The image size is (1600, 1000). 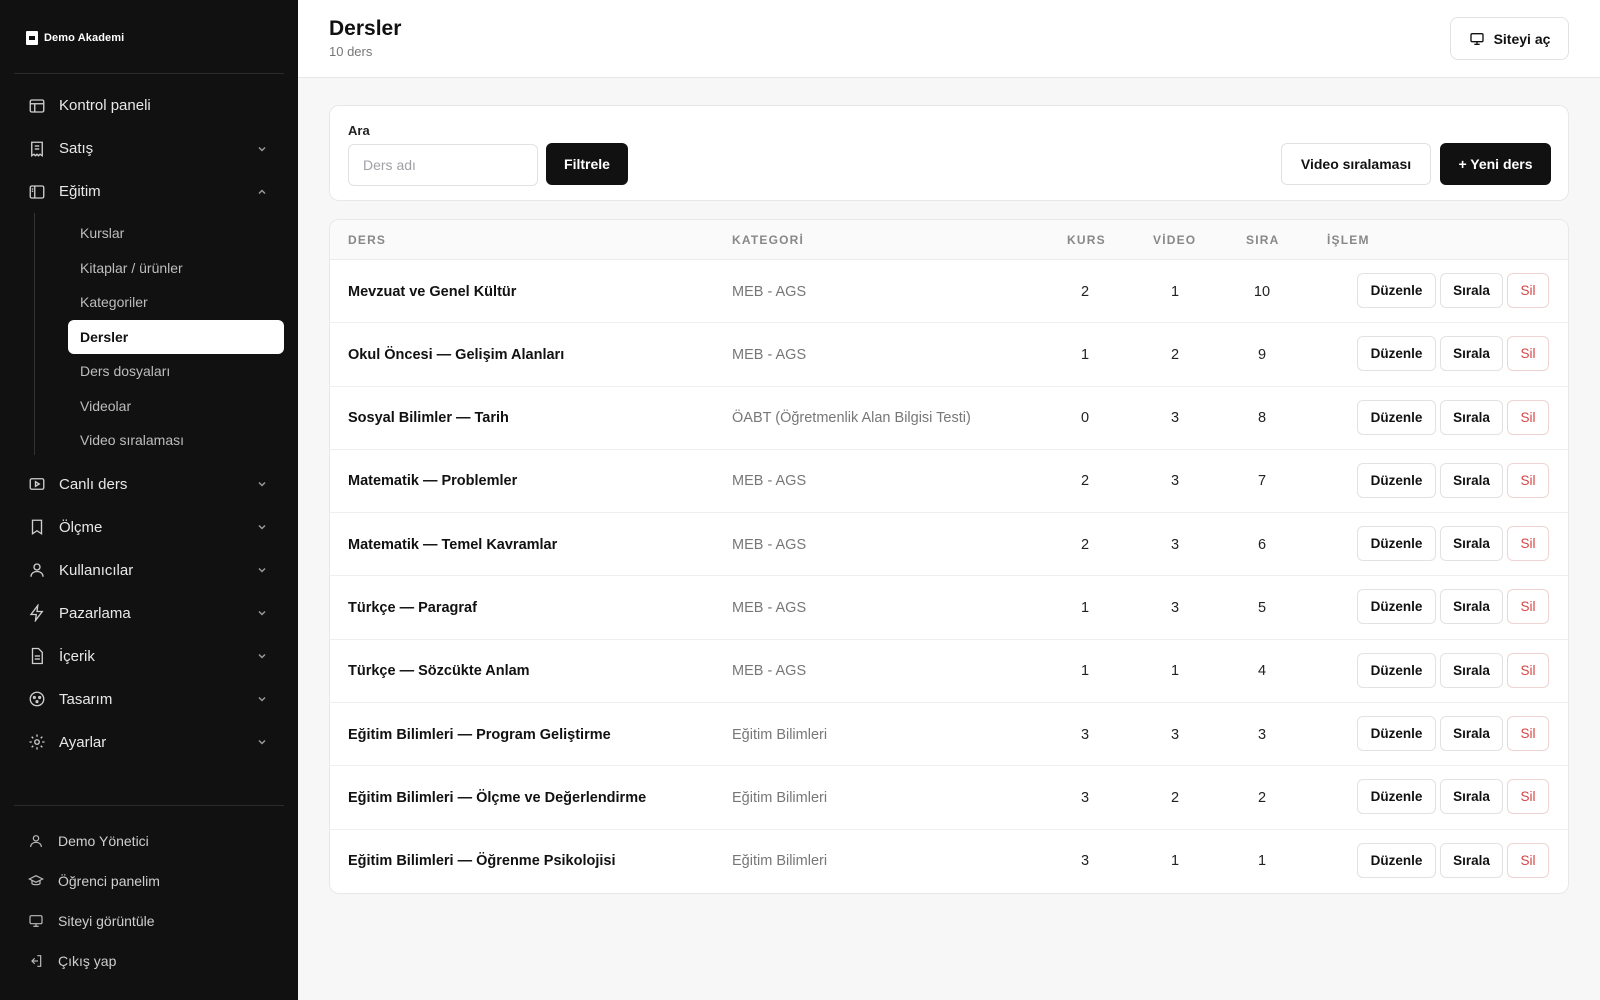 What do you see at coordinates (1175, 607) in the screenshot?
I see `lesson-video-count: 3` at bounding box center [1175, 607].